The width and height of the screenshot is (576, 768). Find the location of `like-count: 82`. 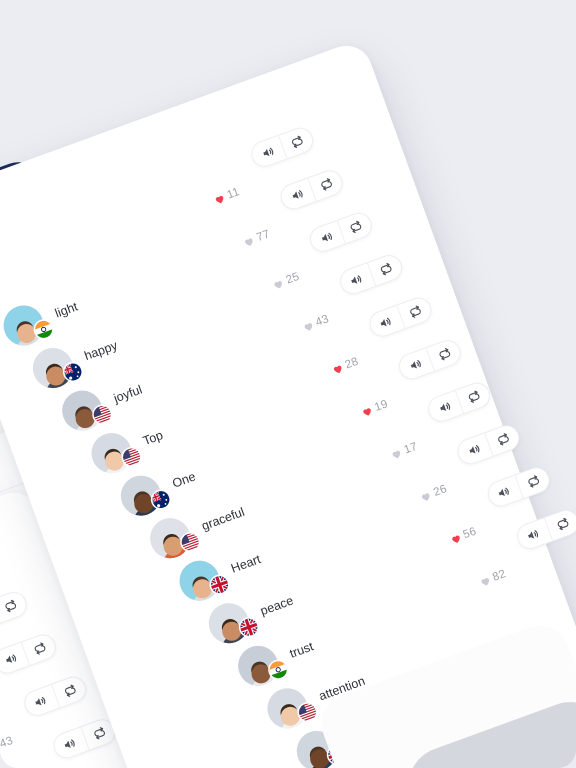

like-count: 82 is located at coordinates (499, 576).